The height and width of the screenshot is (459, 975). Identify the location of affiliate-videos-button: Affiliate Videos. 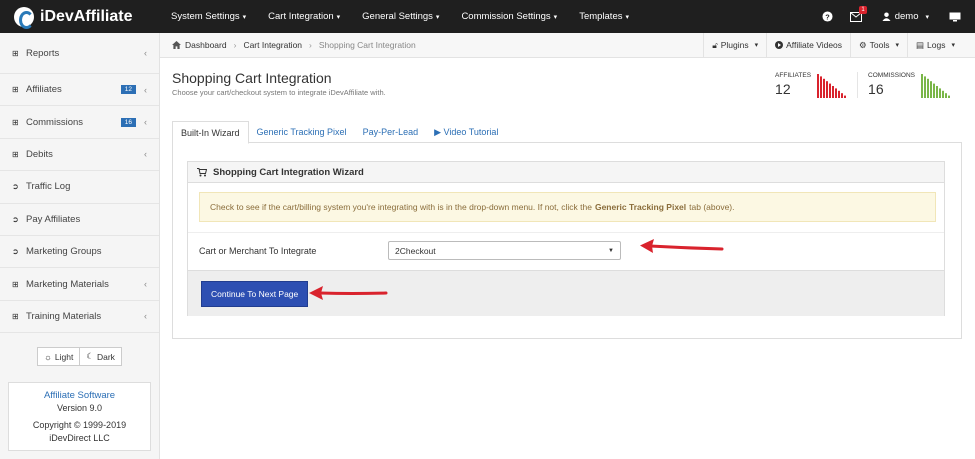
(808, 45).